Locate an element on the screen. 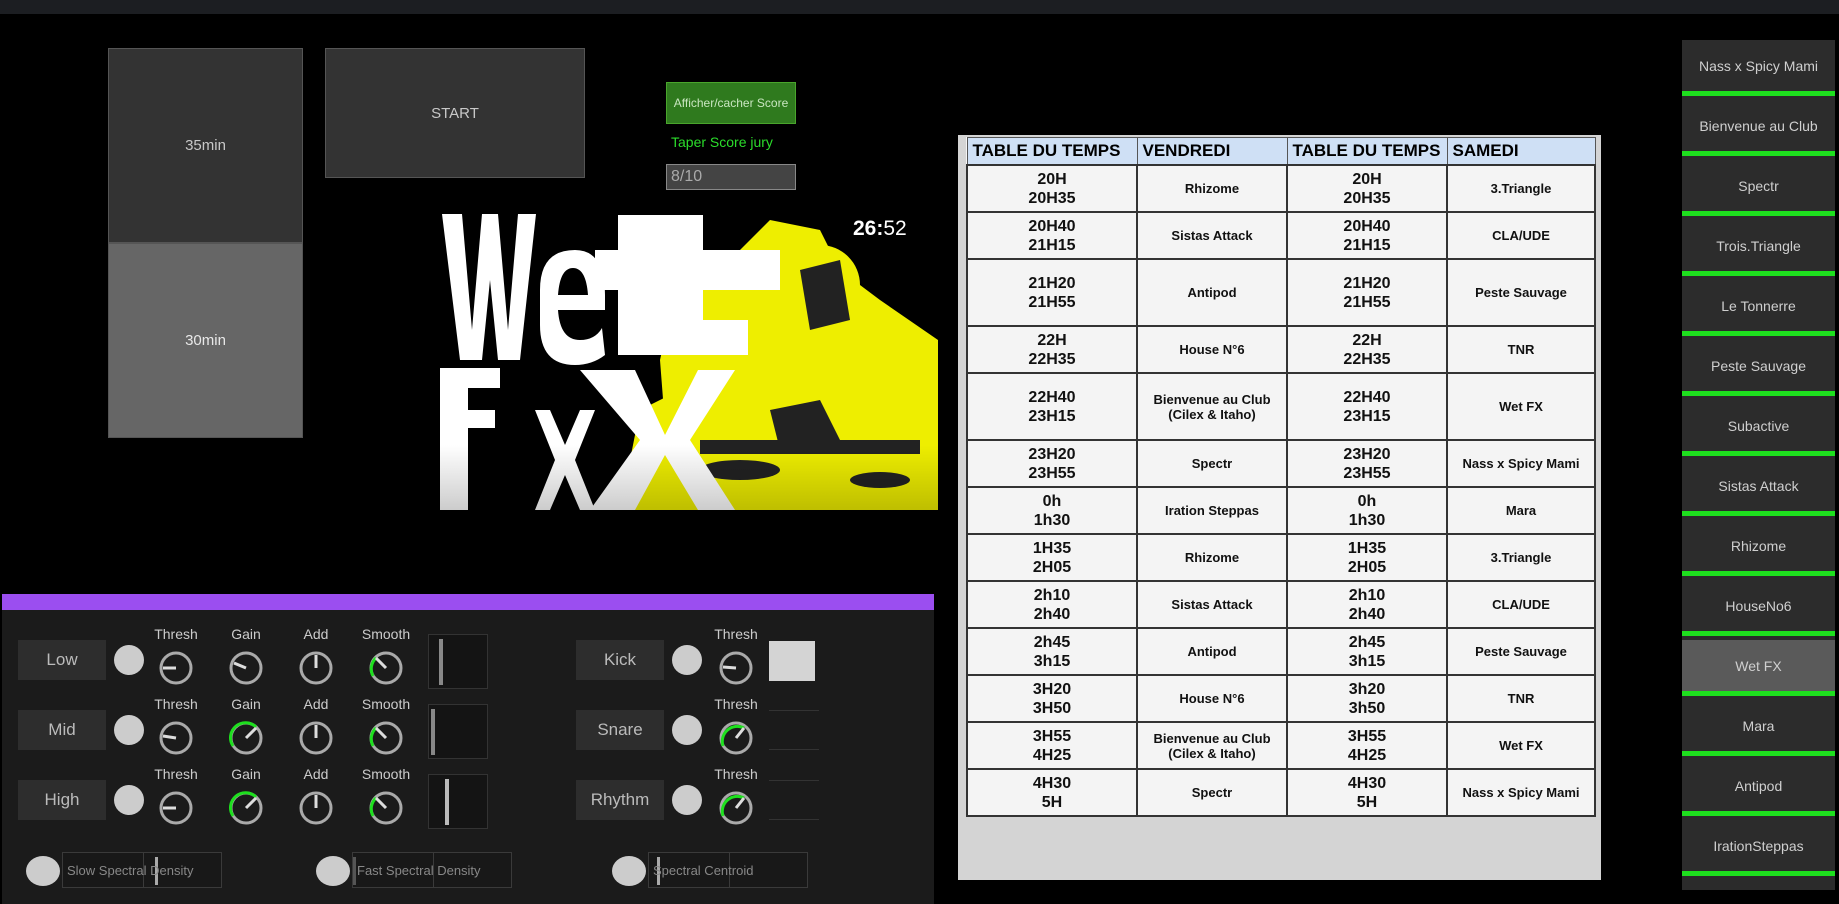 Image resolution: width=1839 pixels, height=904 pixels. saturday-time-cell-text: 22H is located at coordinates (1367, 340).